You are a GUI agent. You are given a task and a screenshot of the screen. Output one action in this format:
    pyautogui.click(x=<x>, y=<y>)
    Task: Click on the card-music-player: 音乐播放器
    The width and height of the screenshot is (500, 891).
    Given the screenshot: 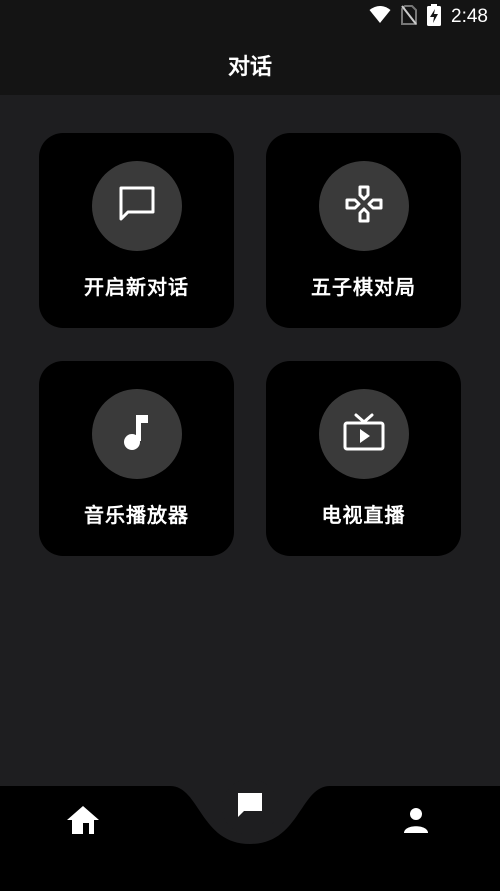 What is the action you would take?
    pyautogui.click(x=136, y=458)
    